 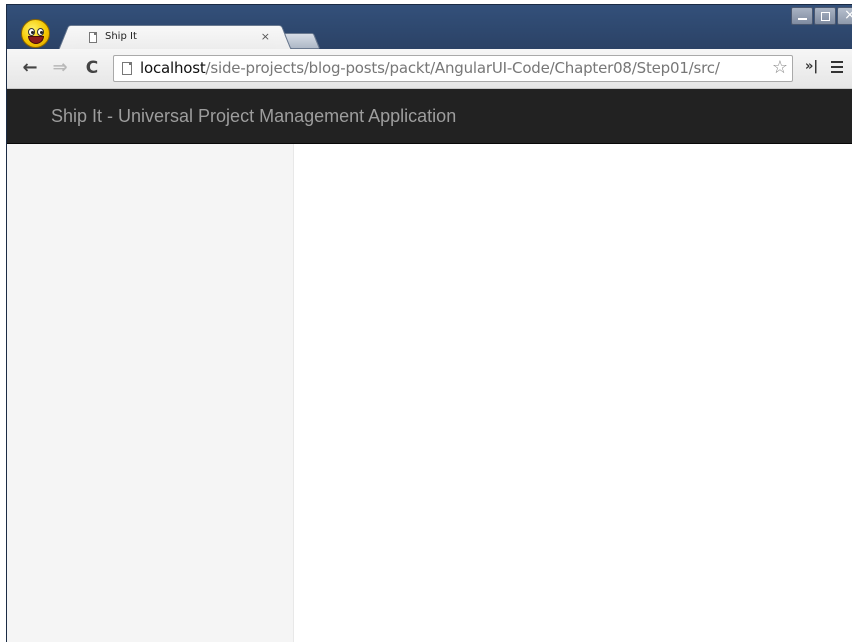 What do you see at coordinates (60, 68) in the screenshot?
I see `forward-button: ⇒` at bounding box center [60, 68].